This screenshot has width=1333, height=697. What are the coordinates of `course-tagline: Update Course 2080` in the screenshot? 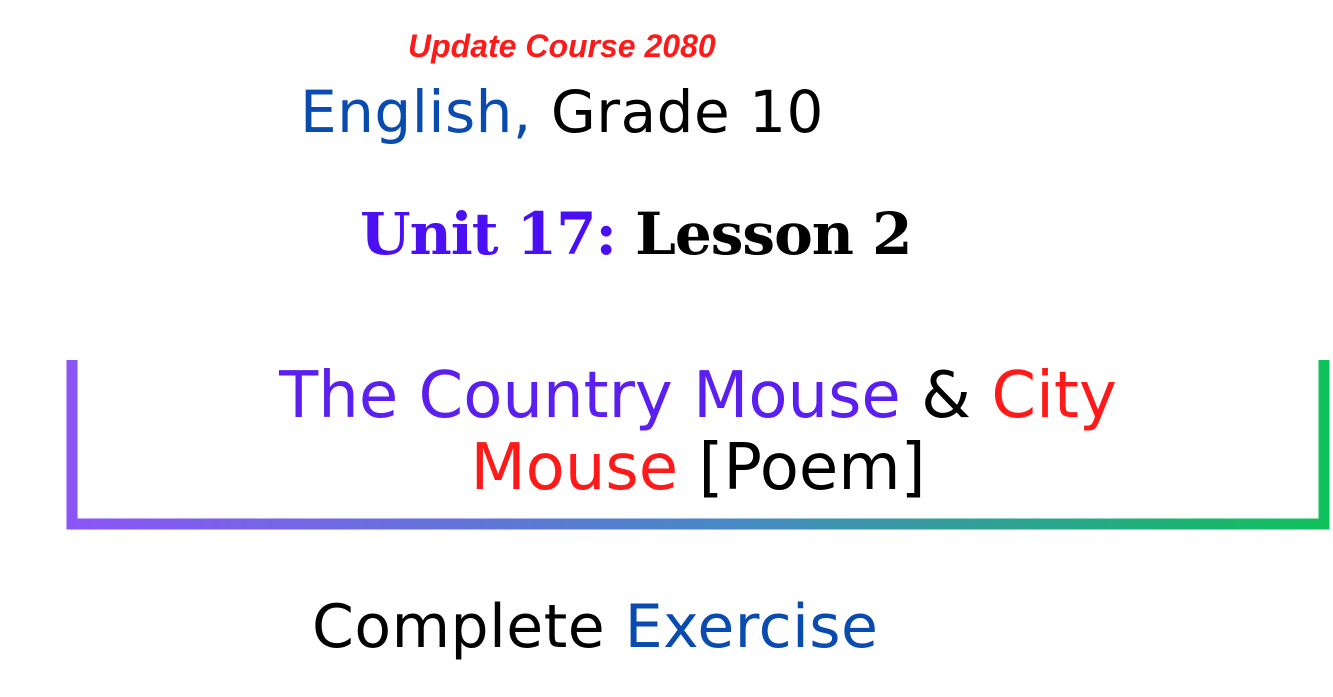 It's located at (562, 46).